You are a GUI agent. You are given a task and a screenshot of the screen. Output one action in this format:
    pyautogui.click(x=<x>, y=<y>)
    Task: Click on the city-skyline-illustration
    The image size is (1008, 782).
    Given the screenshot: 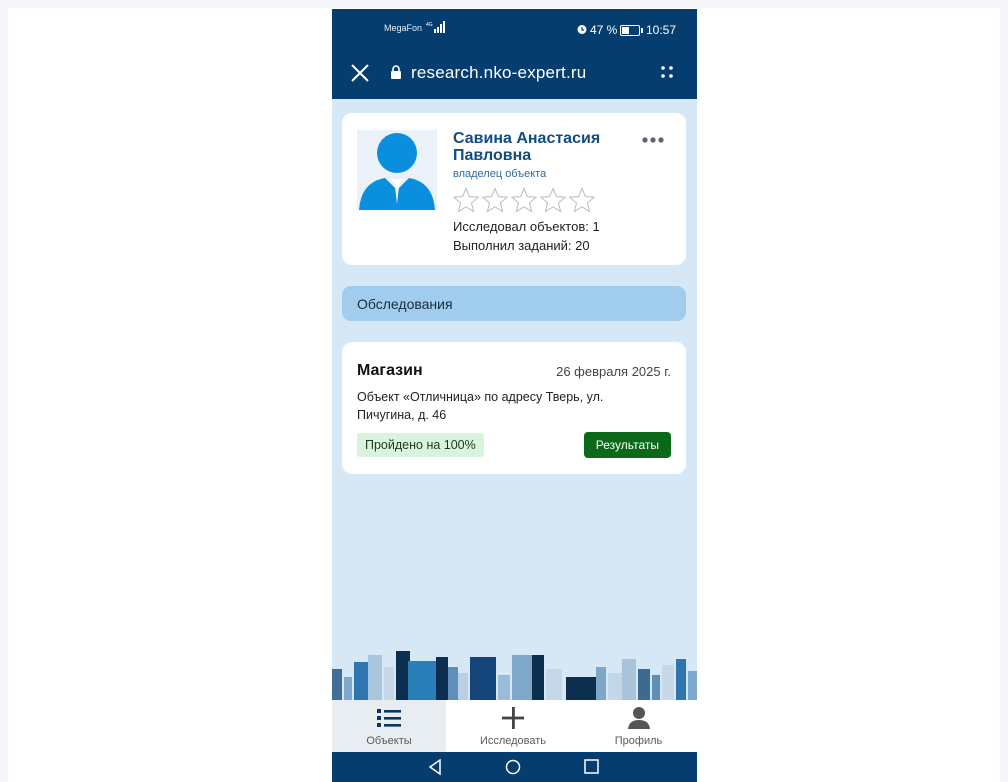 What is the action you would take?
    pyautogui.click(x=514, y=675)
    